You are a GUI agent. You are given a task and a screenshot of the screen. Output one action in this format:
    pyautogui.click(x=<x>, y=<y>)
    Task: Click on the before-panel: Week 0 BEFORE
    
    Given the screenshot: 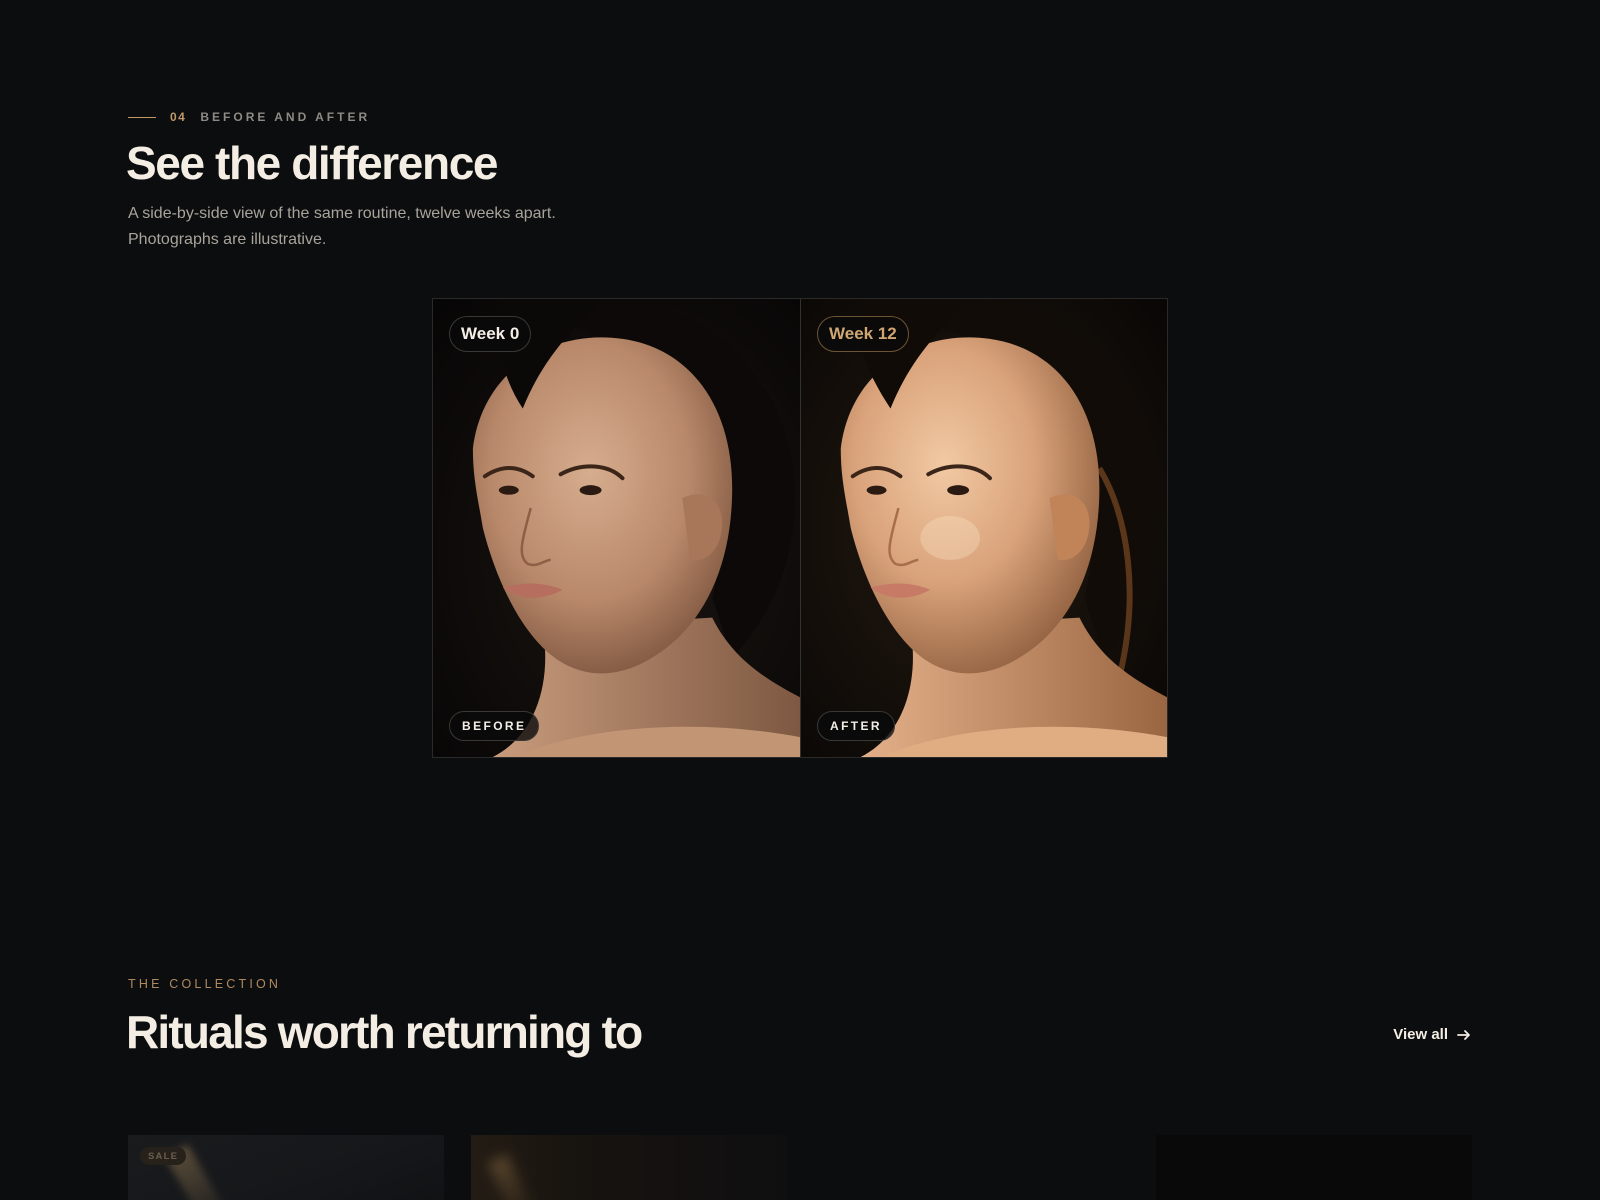 What is the action you would take?
    pyautogui.click(x=616, y=528)
    